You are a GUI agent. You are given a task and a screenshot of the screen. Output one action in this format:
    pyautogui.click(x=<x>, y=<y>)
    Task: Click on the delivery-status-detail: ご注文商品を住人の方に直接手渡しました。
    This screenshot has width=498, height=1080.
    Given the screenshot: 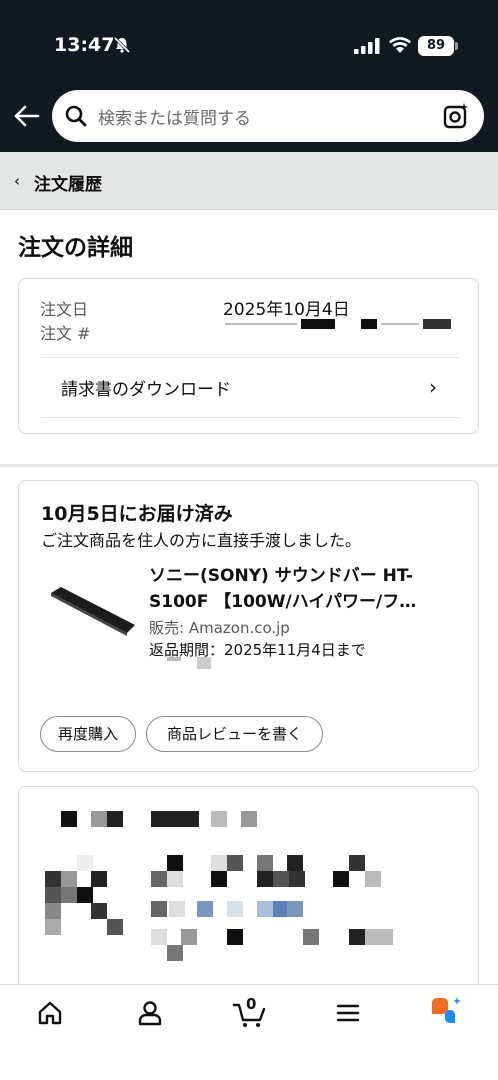 What is the action you would take?
    pyautogui.click(x=201, y=540)
    